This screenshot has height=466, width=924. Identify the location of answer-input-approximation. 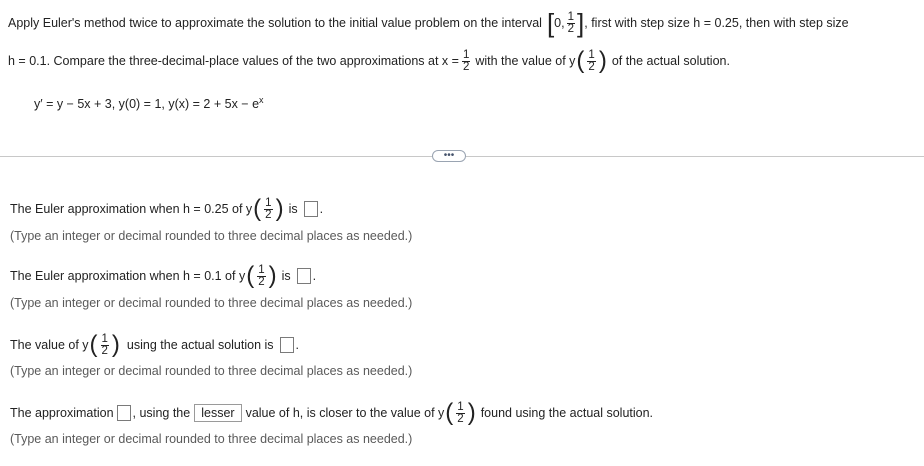
(123, 413).